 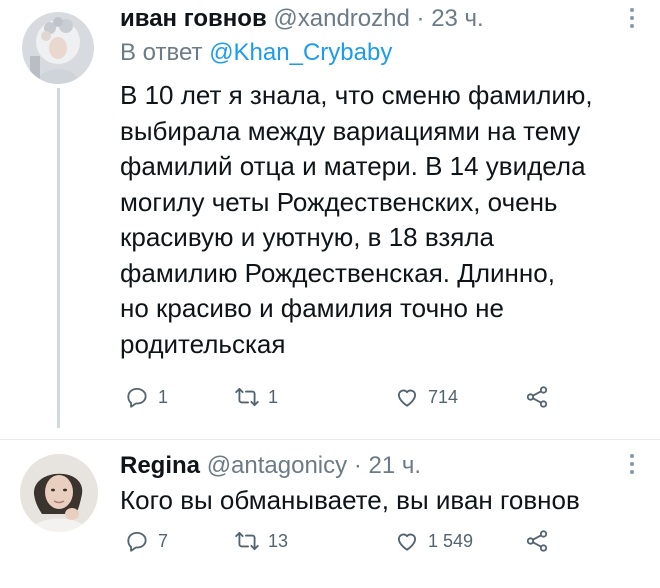 I want to click on tweet-text-line: В 10 лет я знала, что сменю фамилию,, so click(x=356, y=95).